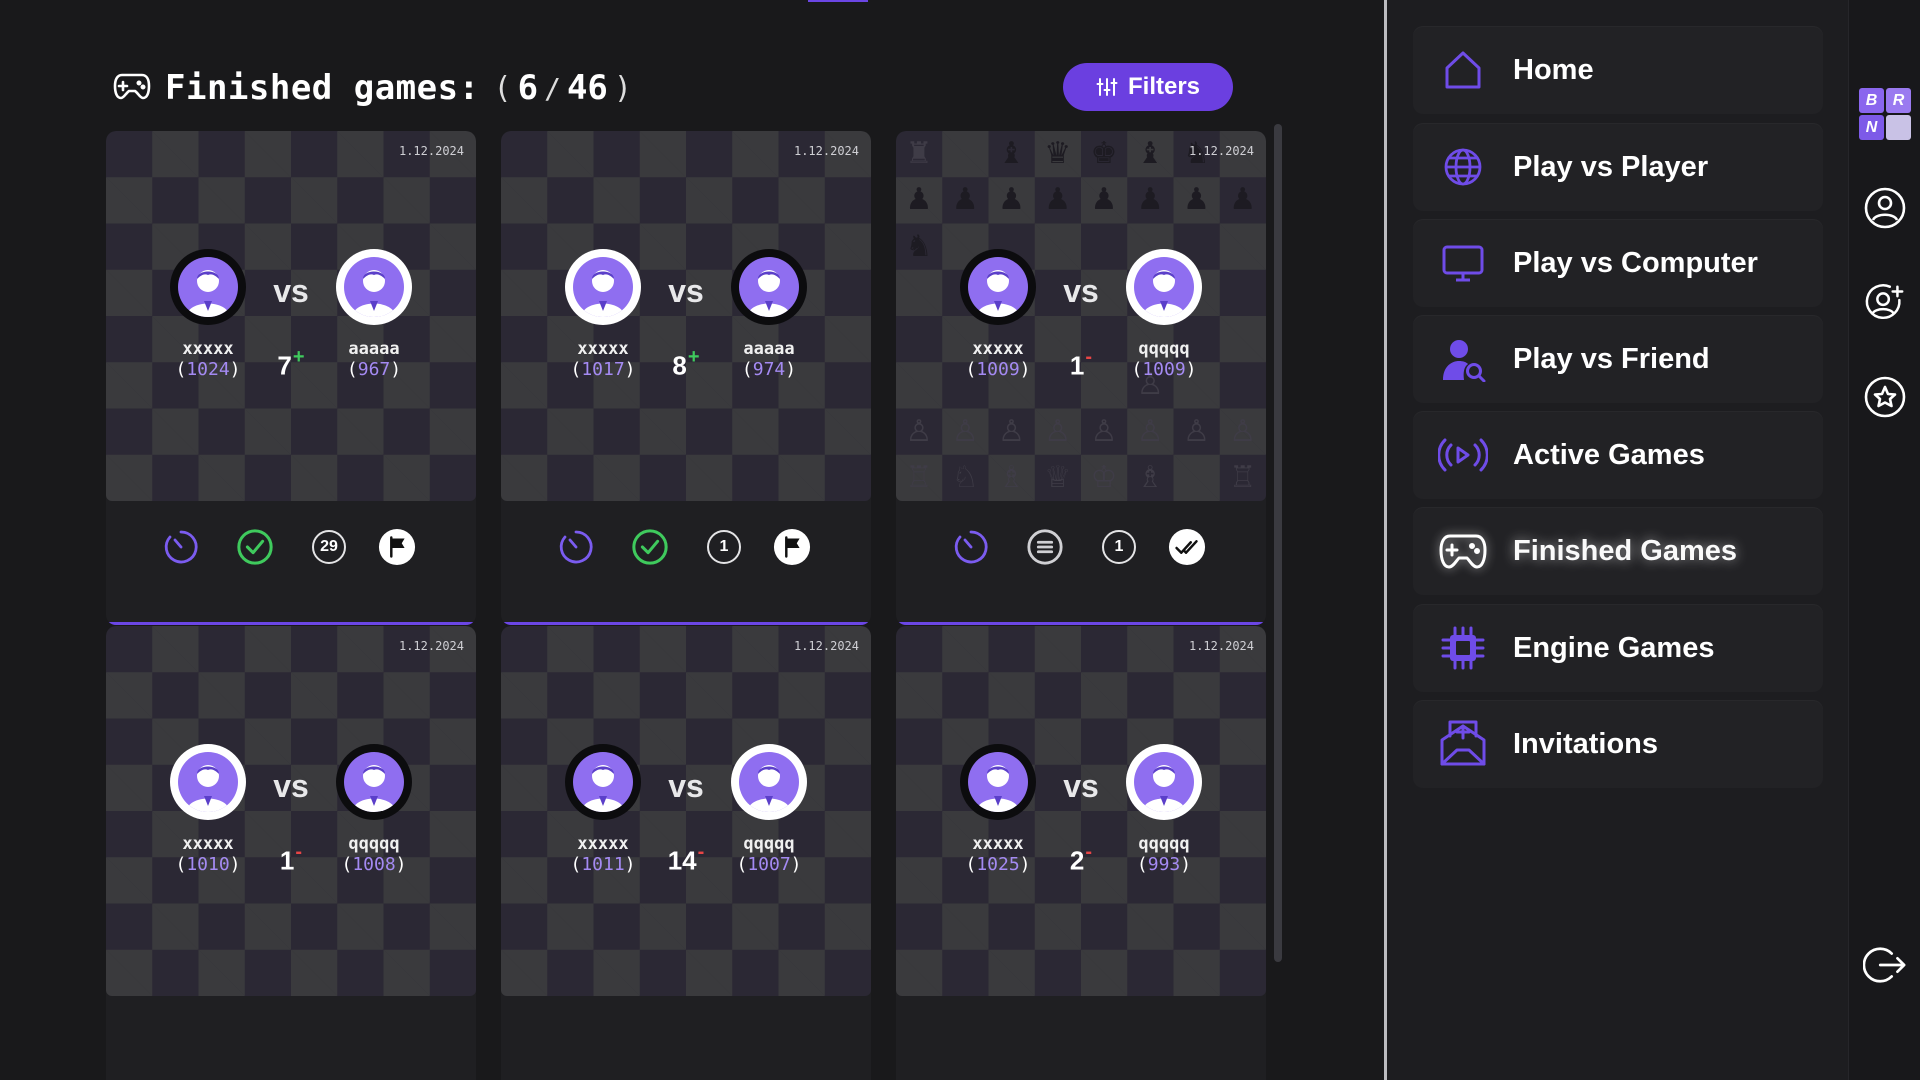 The height and width of the screenshot is (1080, 1920). What do you see at coordinates (998, 369) in the screenshot?
I see `player-rating: (1009)` at bounding box center [998, 369].